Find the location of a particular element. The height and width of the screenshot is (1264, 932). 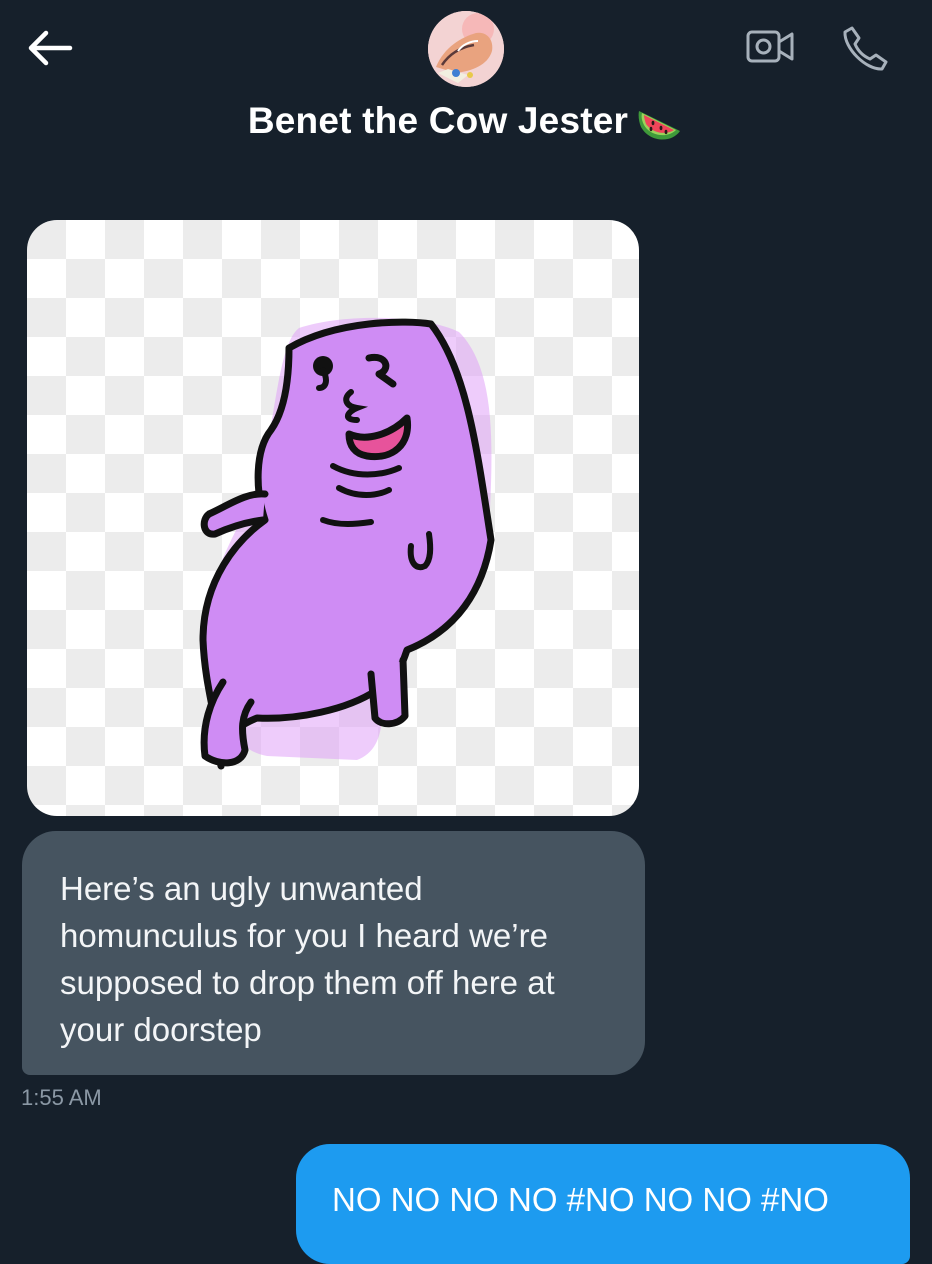

message-line-3: supposed to drop them off here at is located at coordinates (307, 982).